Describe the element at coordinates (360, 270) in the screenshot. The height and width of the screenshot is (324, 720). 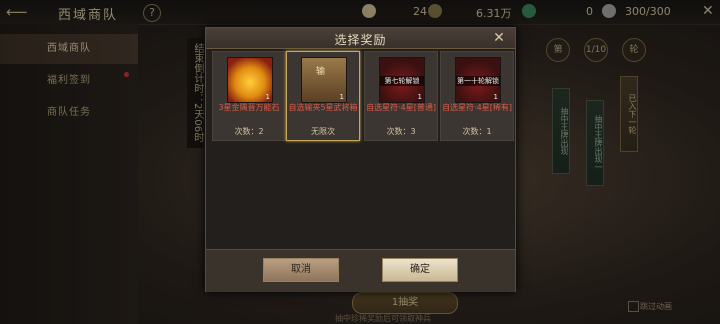
I see `dialog-footer: 取消 确定` at that location.